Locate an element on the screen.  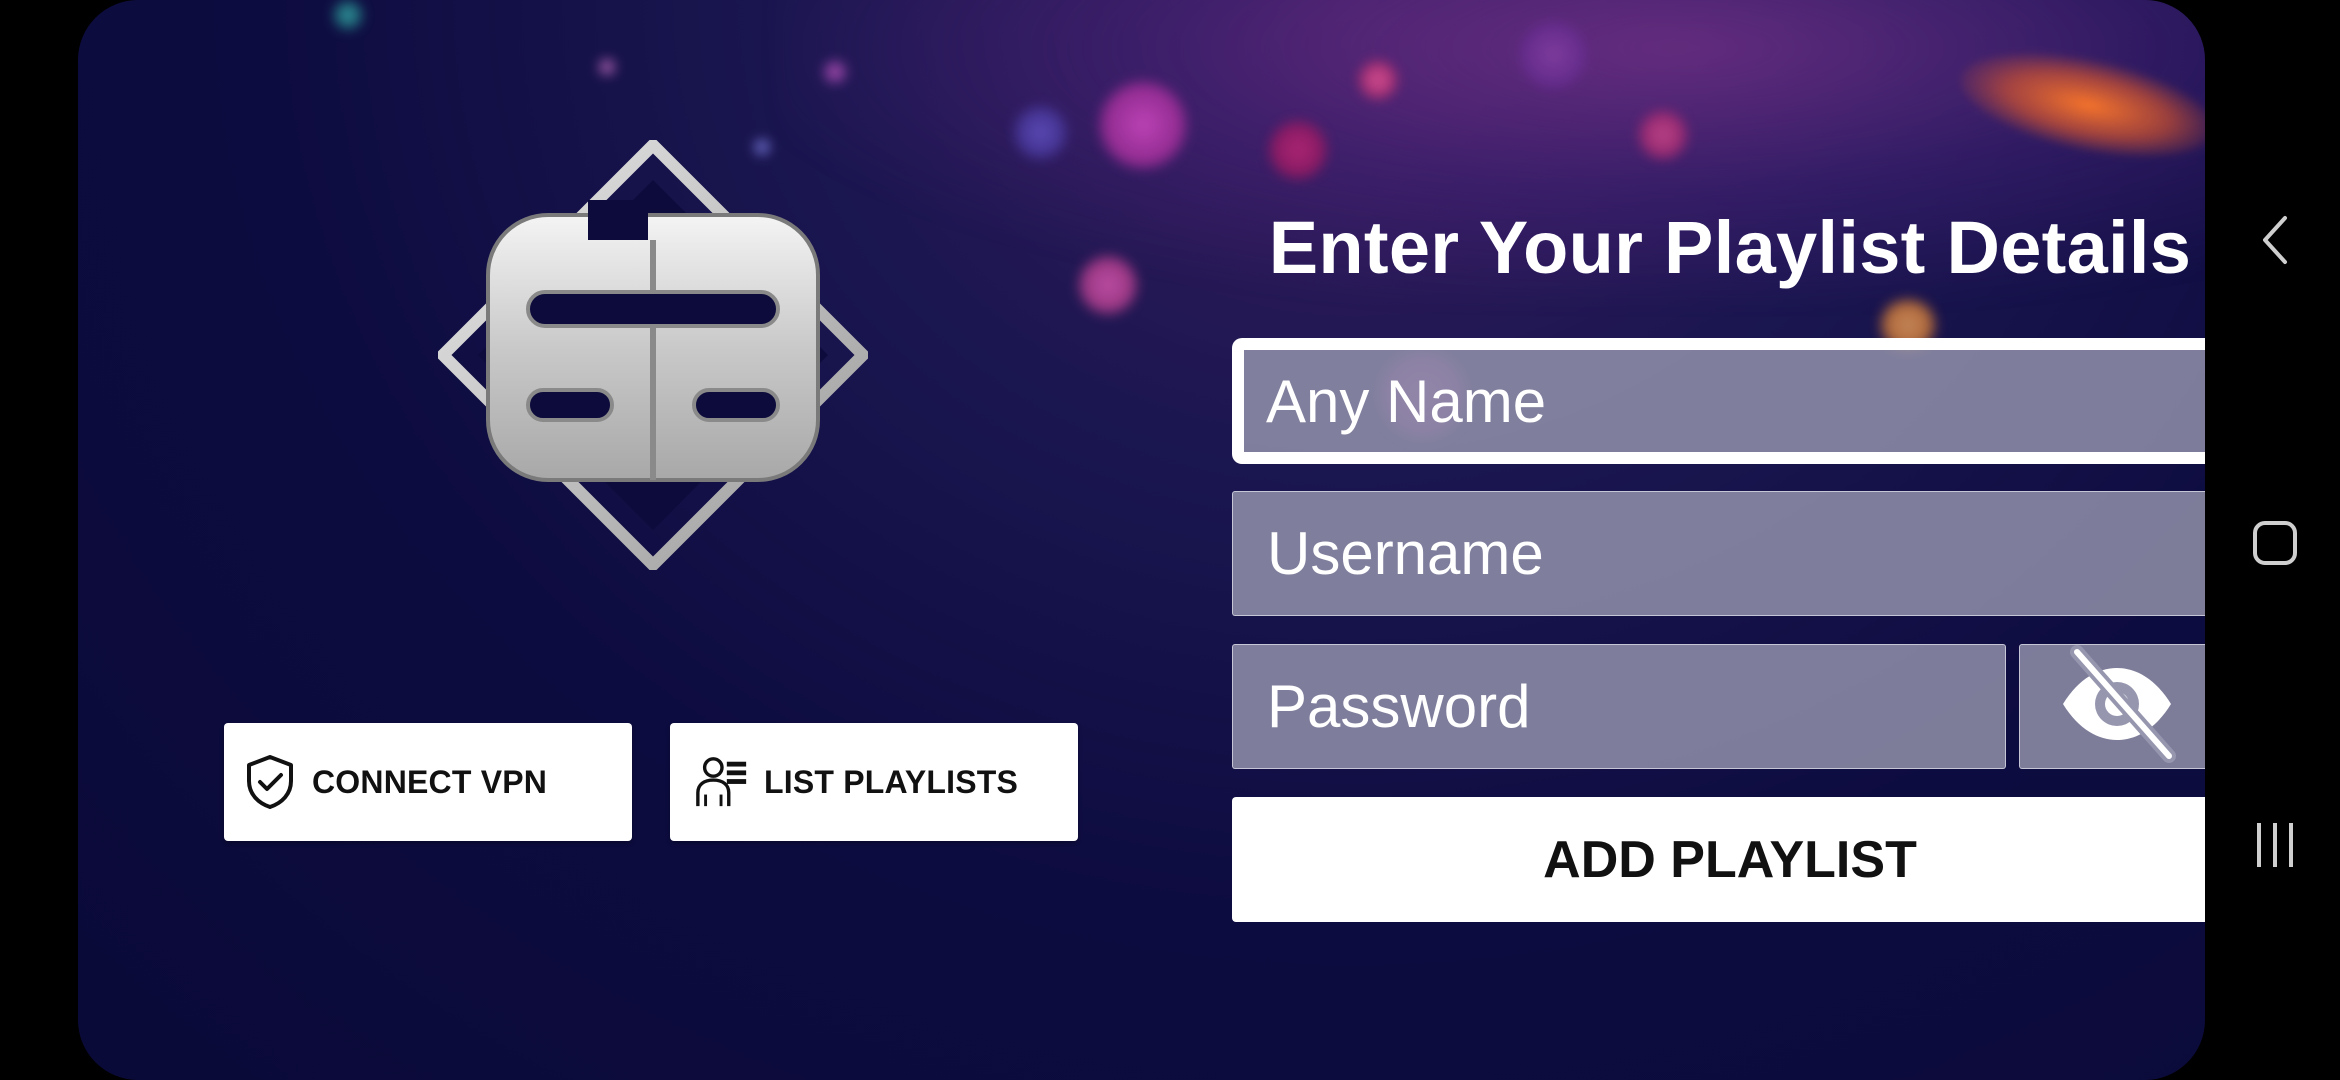
name-field-container is located at coordinates (1718, 401).